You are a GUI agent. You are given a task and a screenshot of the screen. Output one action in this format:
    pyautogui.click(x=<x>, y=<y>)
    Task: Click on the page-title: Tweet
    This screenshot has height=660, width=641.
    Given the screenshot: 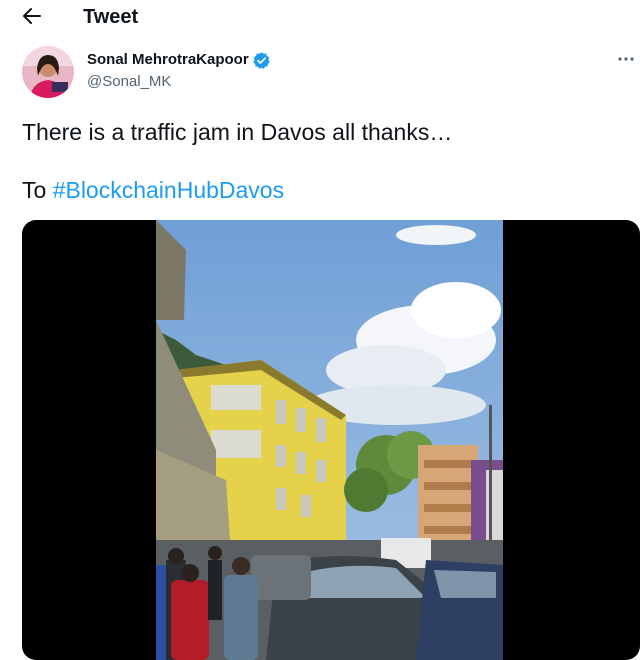 What is the action you would take?
    pyautogui.click(x=111, y=17)
    